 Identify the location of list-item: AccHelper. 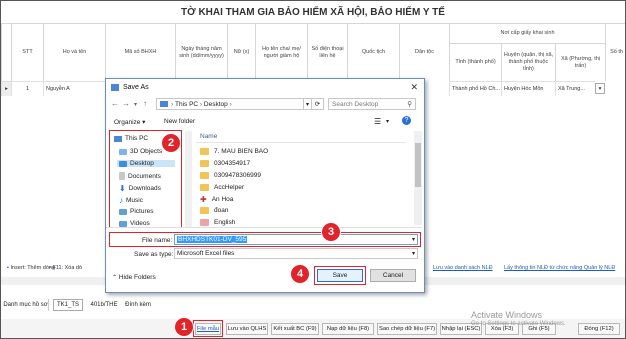
(222, 187).